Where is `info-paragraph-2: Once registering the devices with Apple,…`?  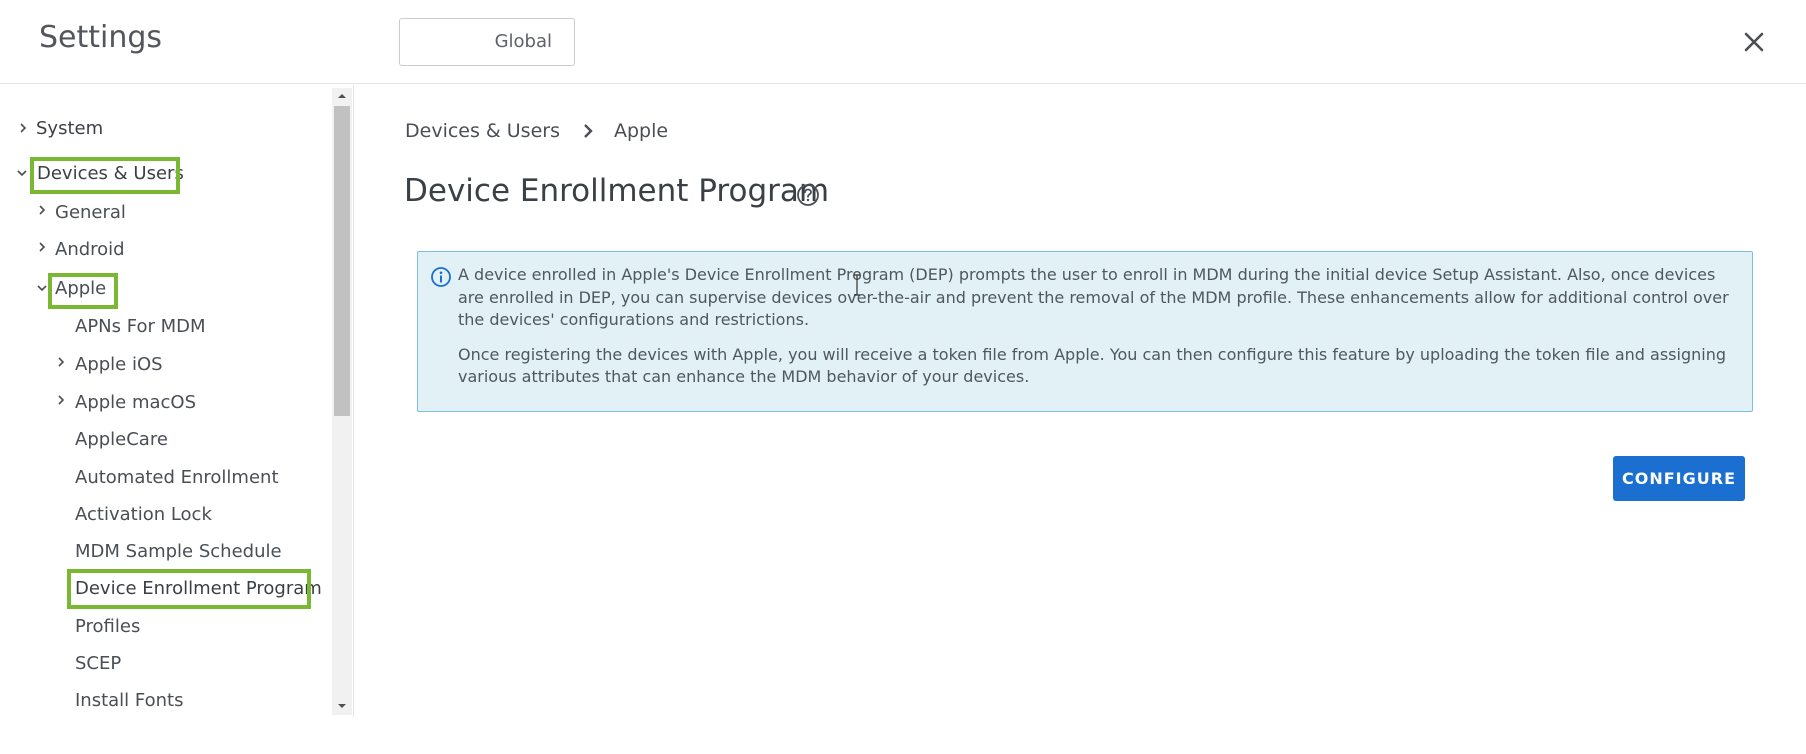 info-paragraph-2: Once registering the devices with Apple,… is located at coordinates (1092, 365).